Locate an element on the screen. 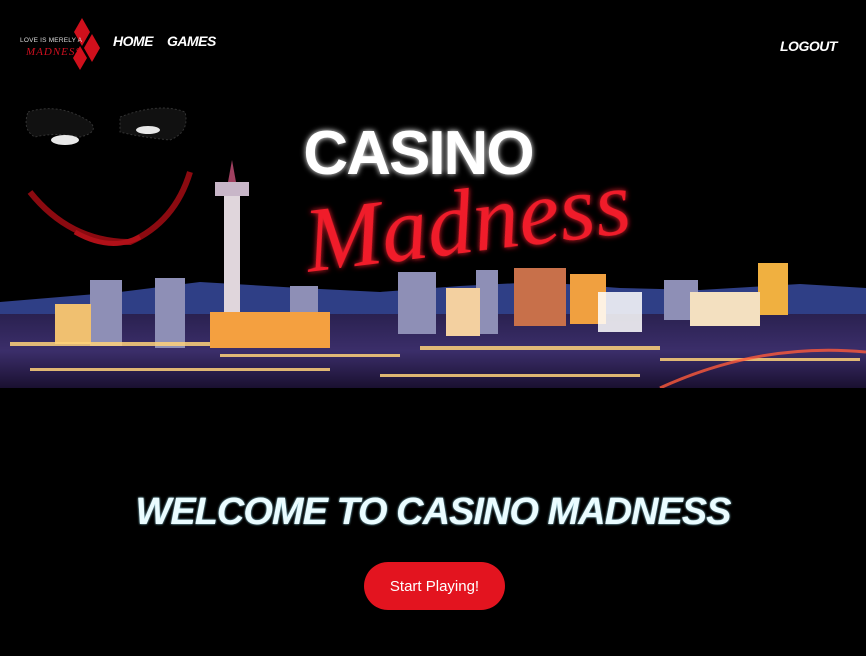 This screenshot has height=656, width=866. joker-face-graphic is located at coordinates (109, 176).